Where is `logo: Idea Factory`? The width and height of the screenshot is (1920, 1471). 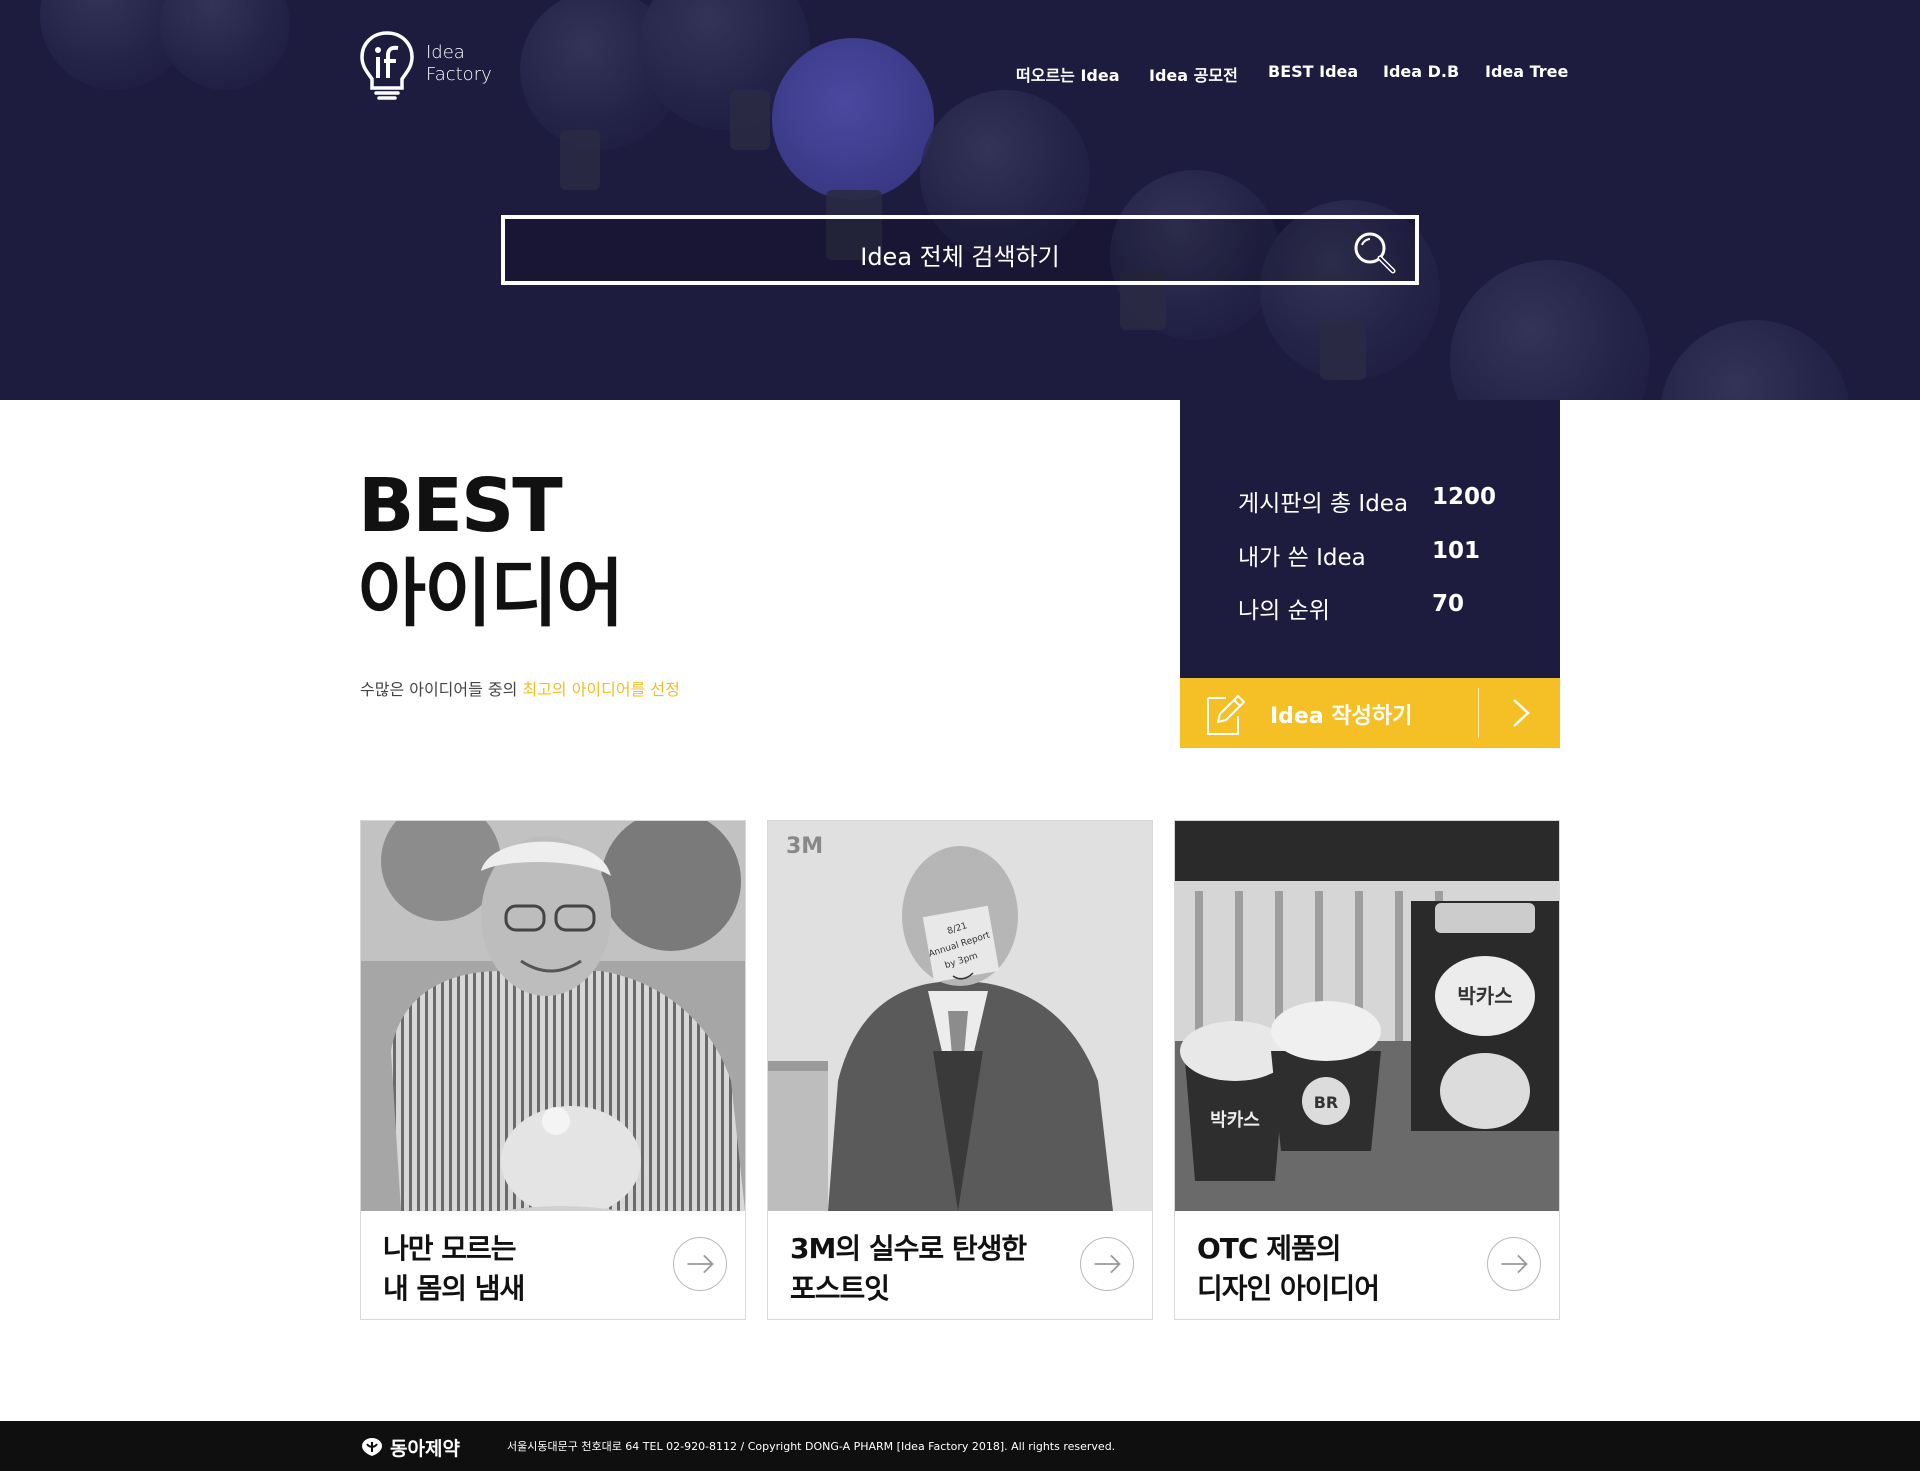
logo: Idea Factory is located at coordinates (433, 67).